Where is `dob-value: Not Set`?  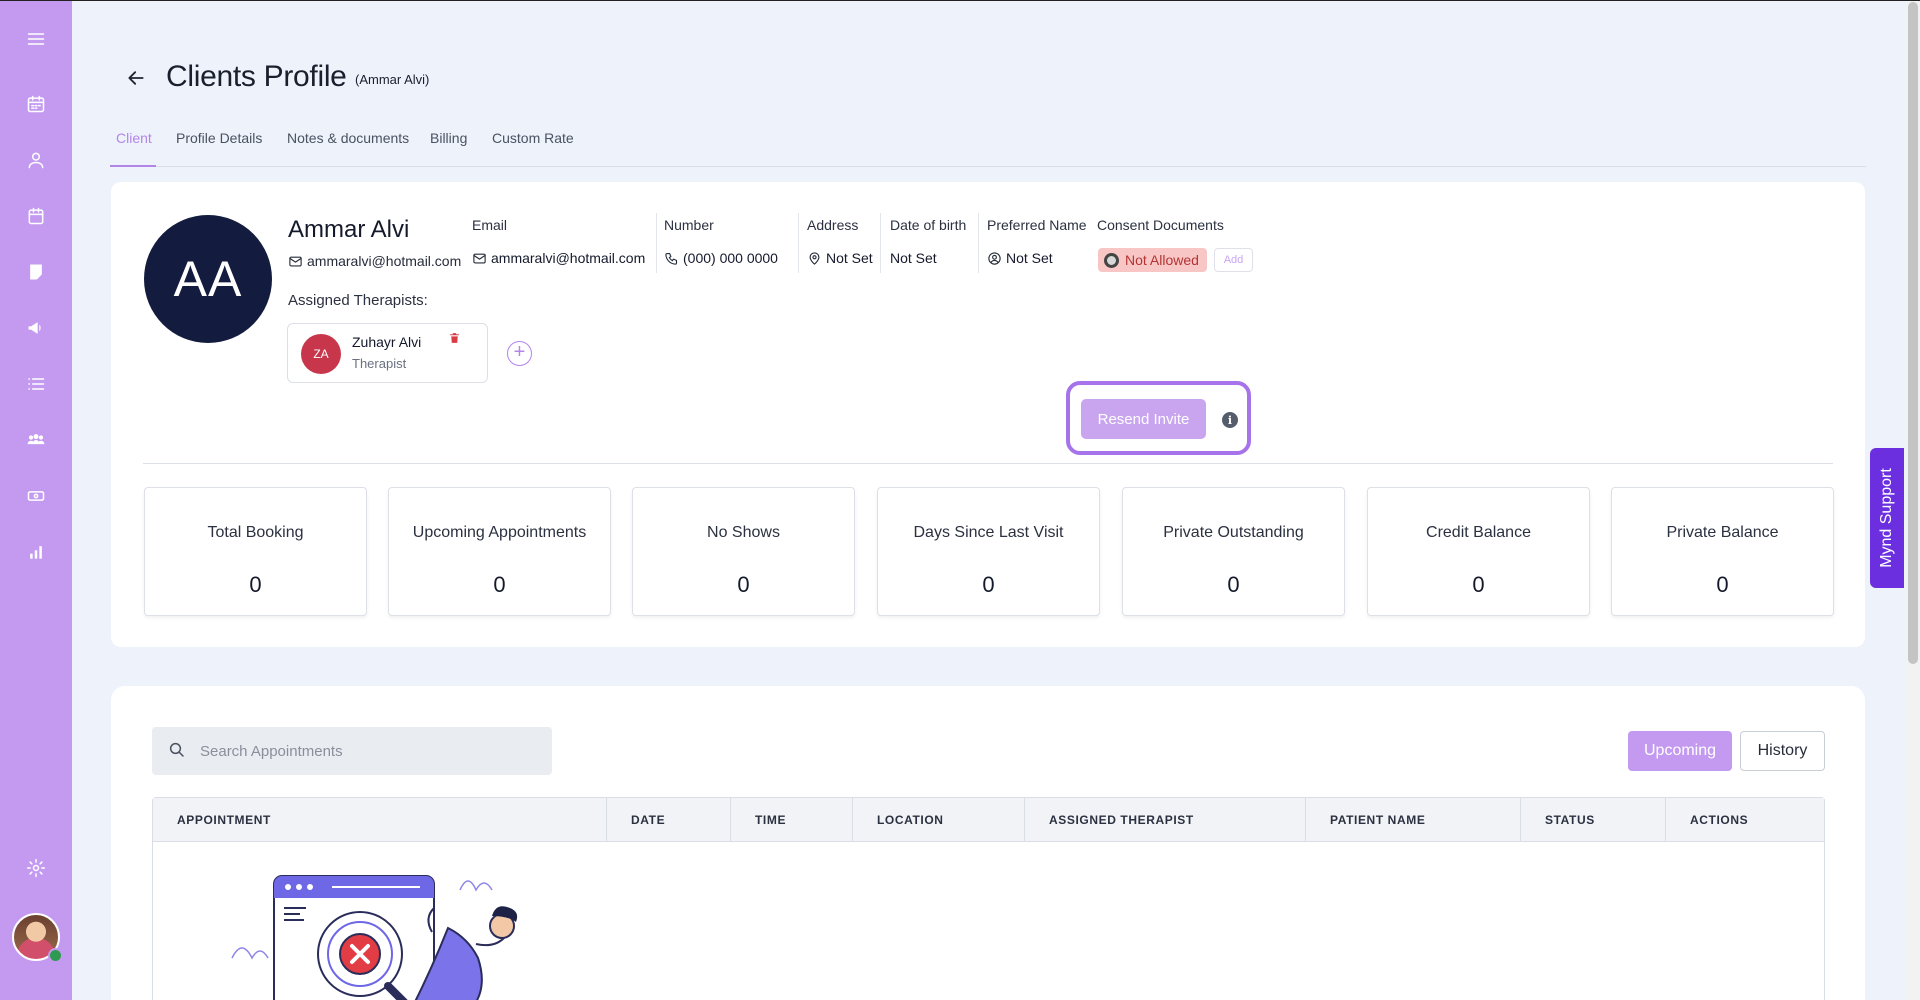
dob-value: Not Set is located at coordinates (913, 258).